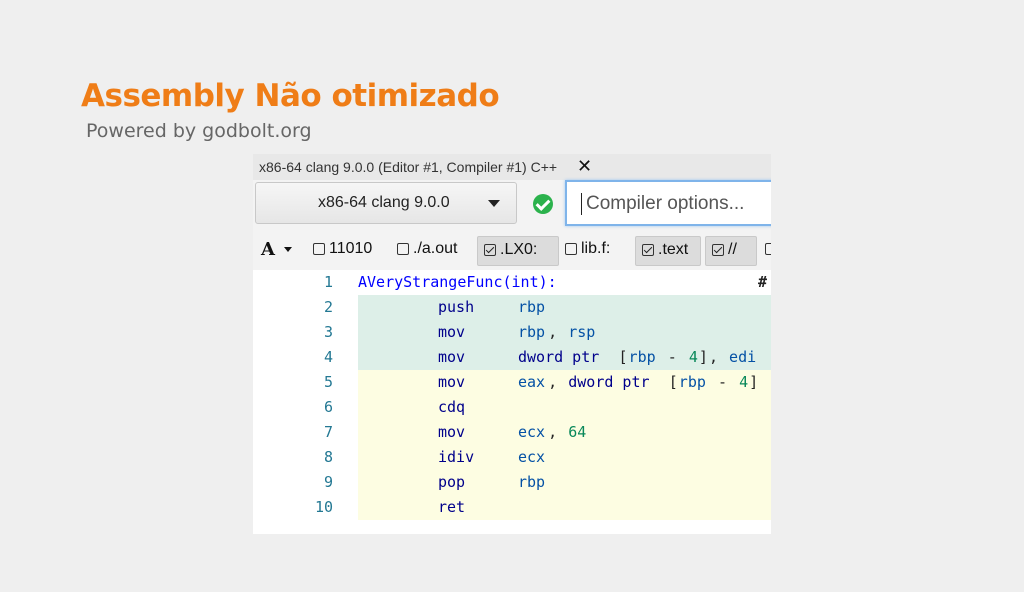 This screenshot has height=592, width=1024. I want to click on line-number: 5, so click(328, 382).